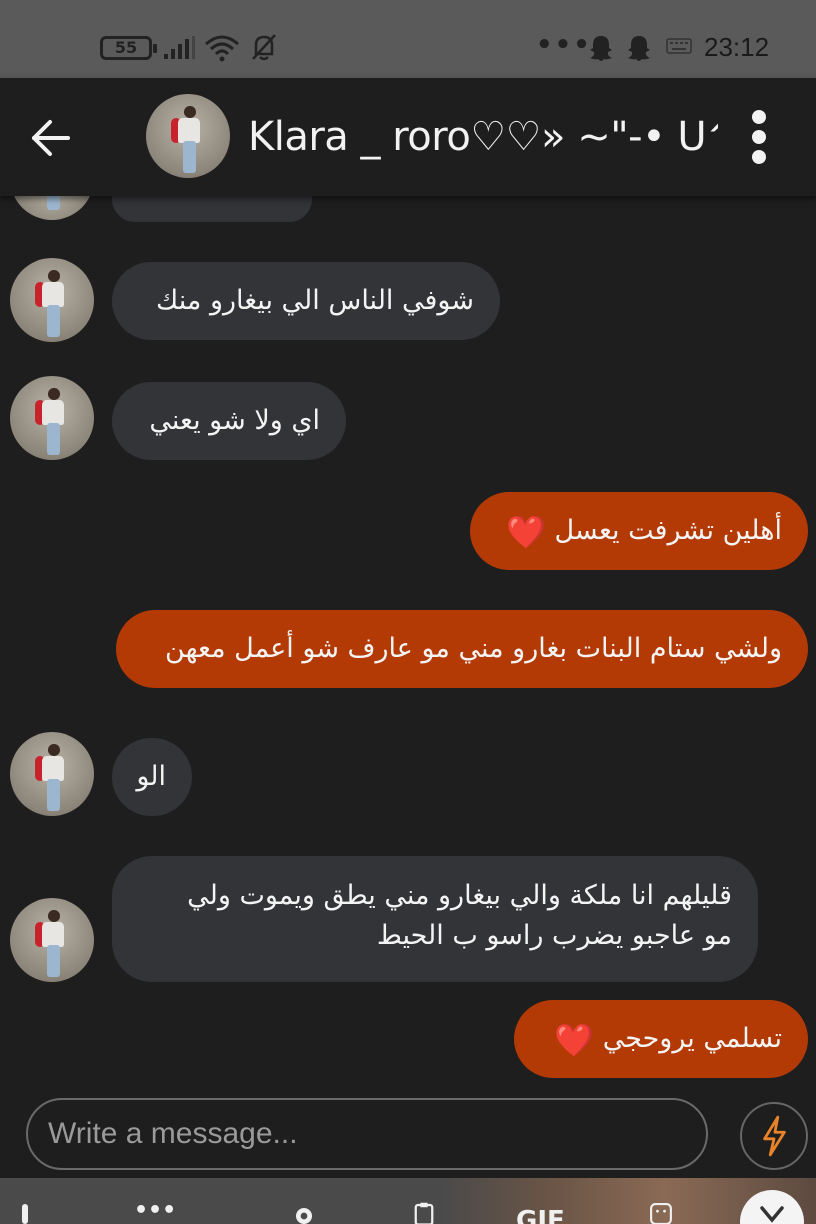 This screenshot has width=816, height=1224. What do you see at coordinates (668, 530) in the screenshot?
I see `message-text: أهلين تشرفت يعسل` at bounding box center [668, 530].